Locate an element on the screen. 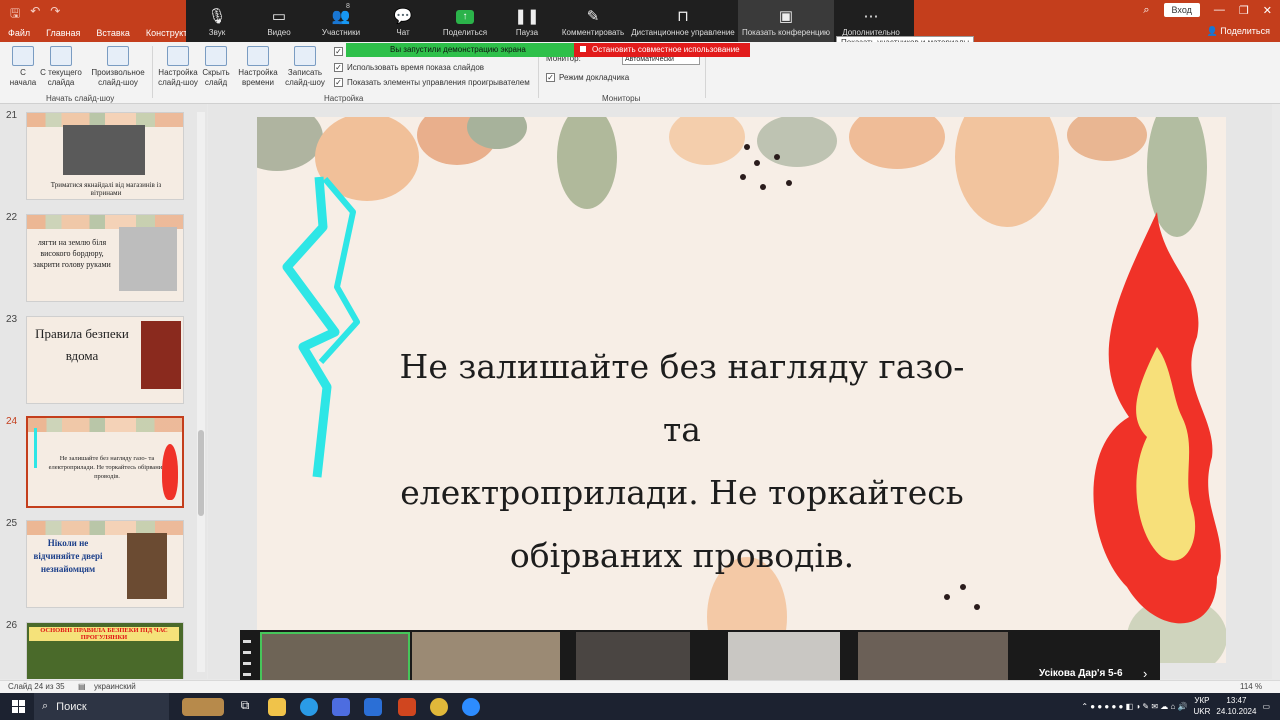  task-view-icon: ⧉ is located at coordinates (245, 707).